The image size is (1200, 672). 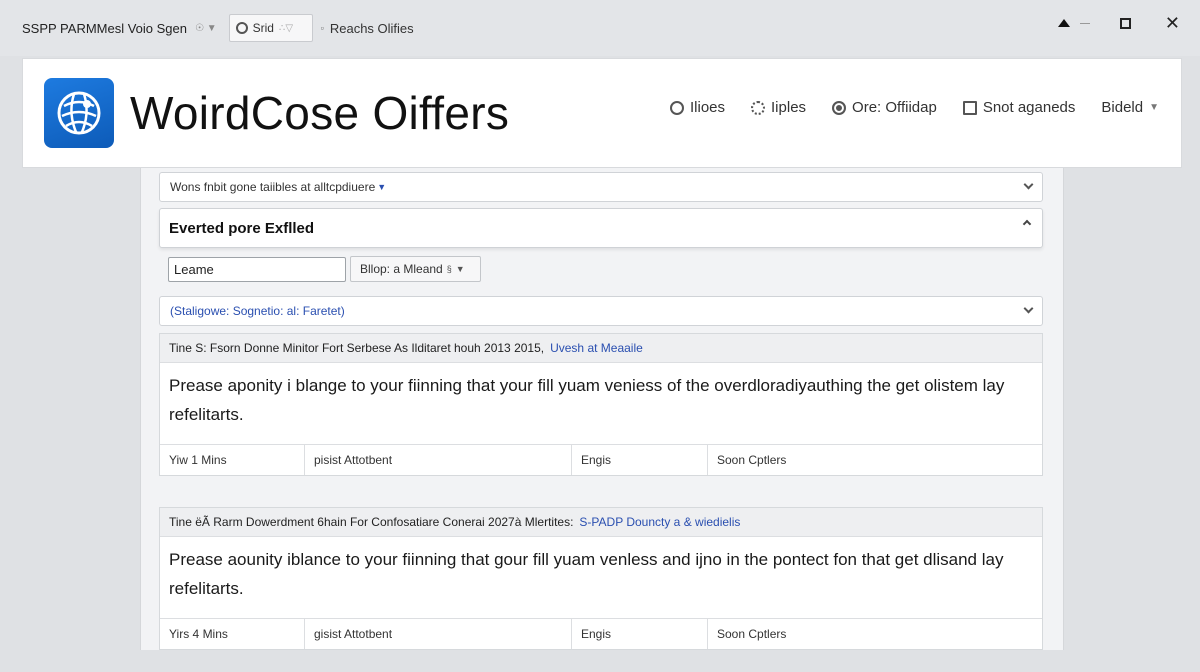 I want to click on card-foot-cell: Yiw 1 Mins, so click(x=232, y=460).